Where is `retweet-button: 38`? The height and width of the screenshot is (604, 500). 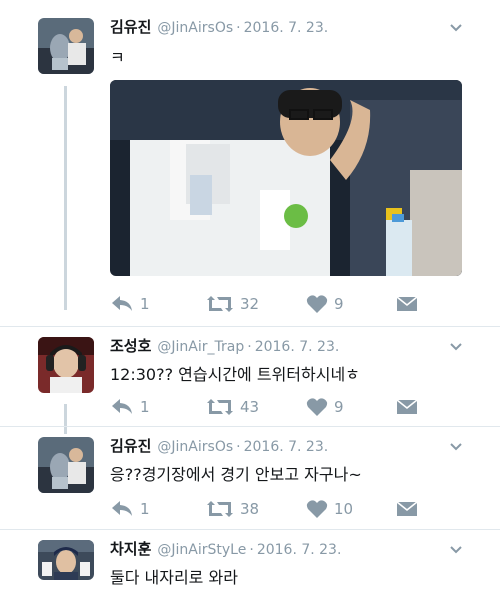 retweet-button: 38 is located at coordinates (232, 509).